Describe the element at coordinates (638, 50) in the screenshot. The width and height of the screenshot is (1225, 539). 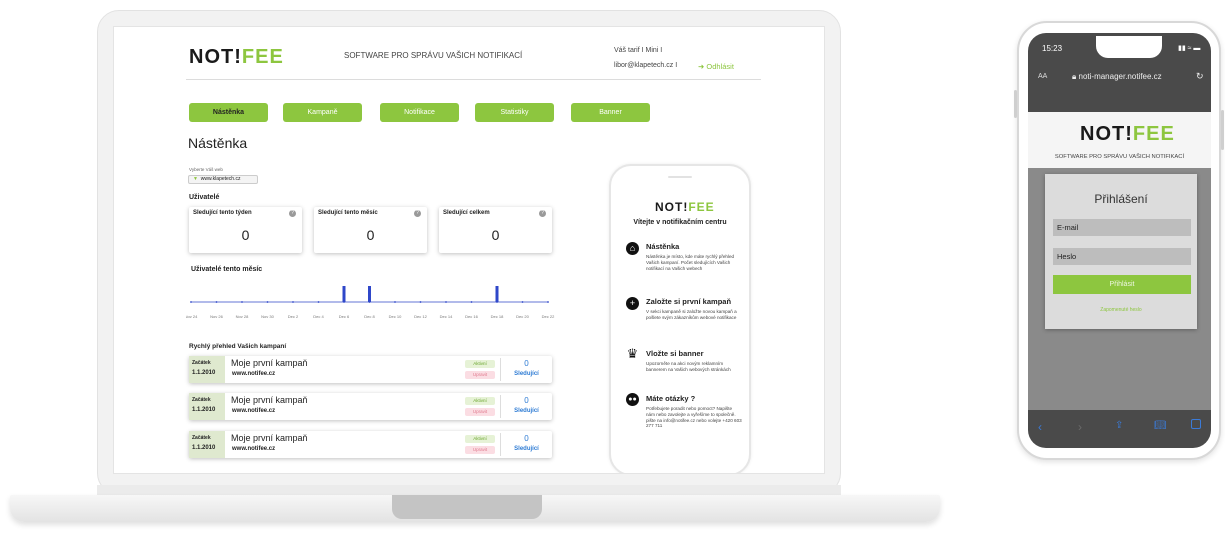
I see `account-plan: Váš tarif I Mini I` at that location.